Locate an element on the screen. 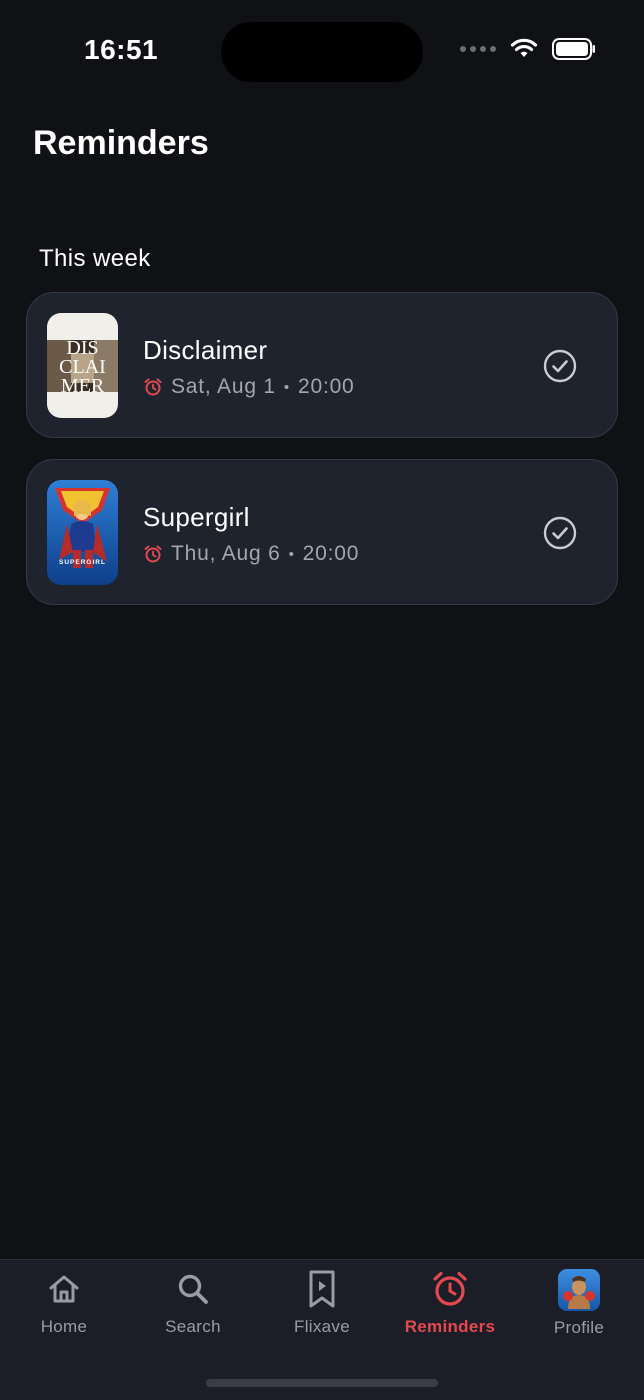  reminder-card: SUPERGIRL Supergirl Thu, Aug 6 • 20:00 is located at coordinates (322, 532).